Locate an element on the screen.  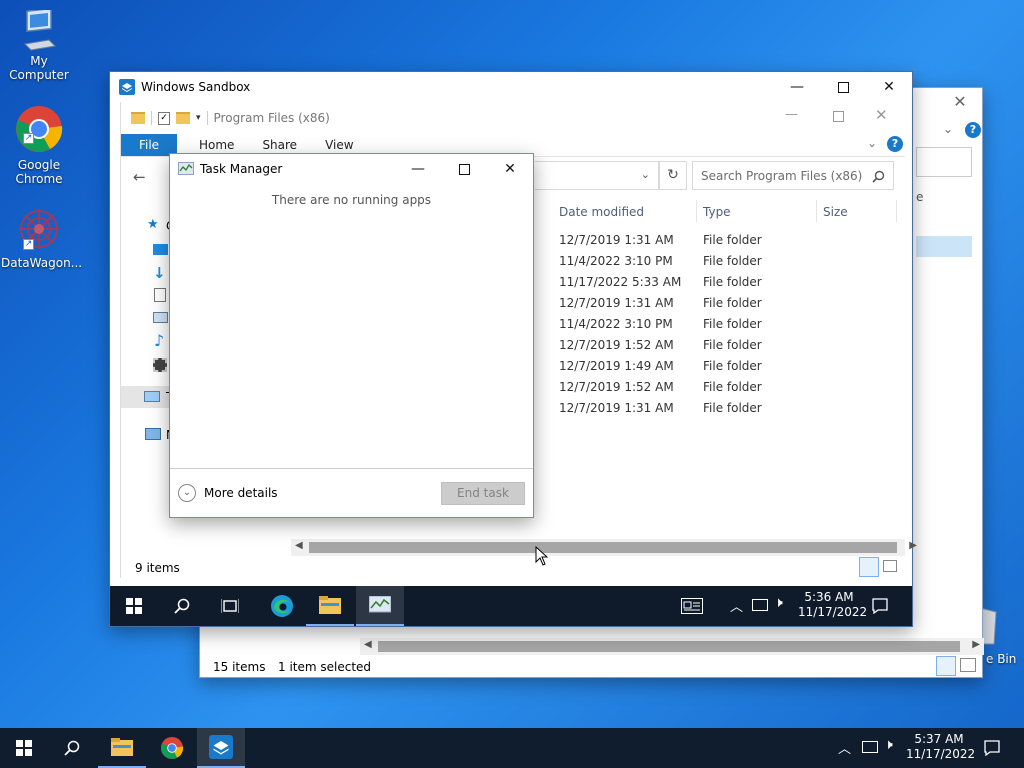
star-icon: ★ is located at coordinates (153, 224).